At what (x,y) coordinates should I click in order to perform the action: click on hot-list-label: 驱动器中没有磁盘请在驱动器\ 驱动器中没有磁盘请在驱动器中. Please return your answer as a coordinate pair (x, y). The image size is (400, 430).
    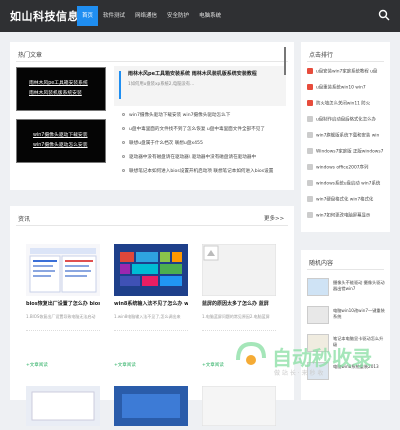
    Looking at the image, I should click on (192, 157).